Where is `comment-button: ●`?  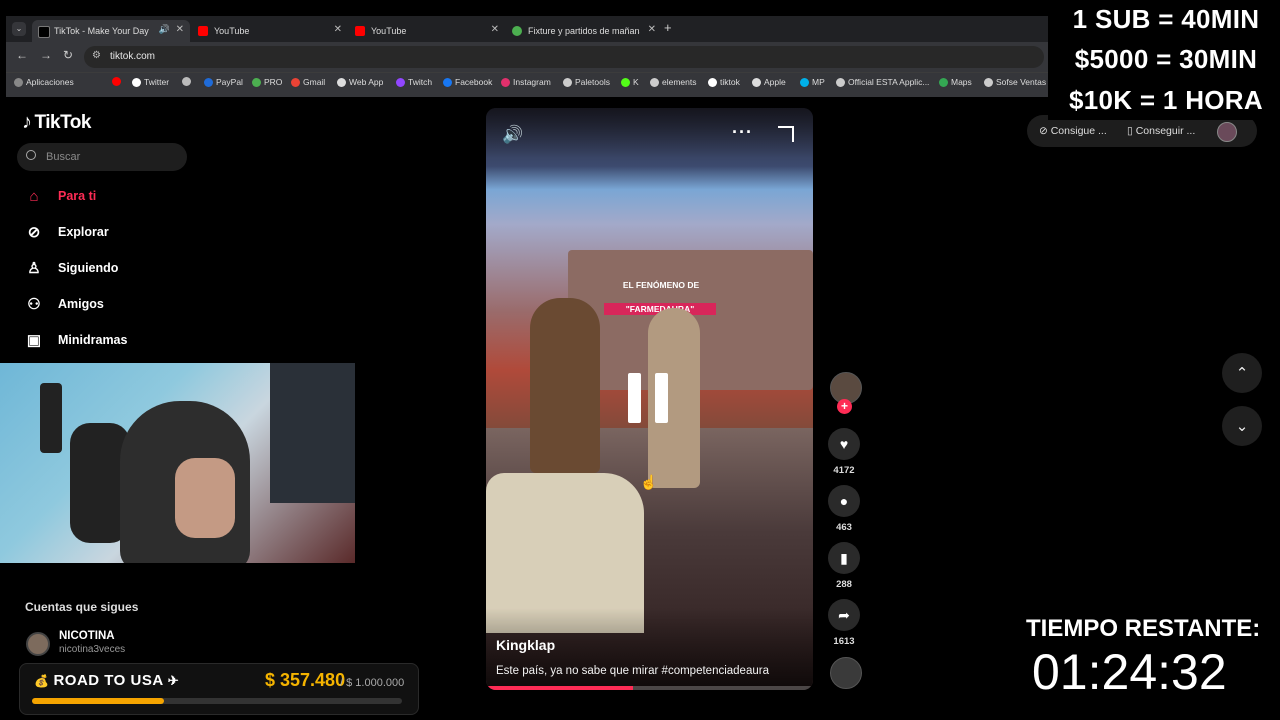
comment-button: ● is located at coordinates (844, 501).